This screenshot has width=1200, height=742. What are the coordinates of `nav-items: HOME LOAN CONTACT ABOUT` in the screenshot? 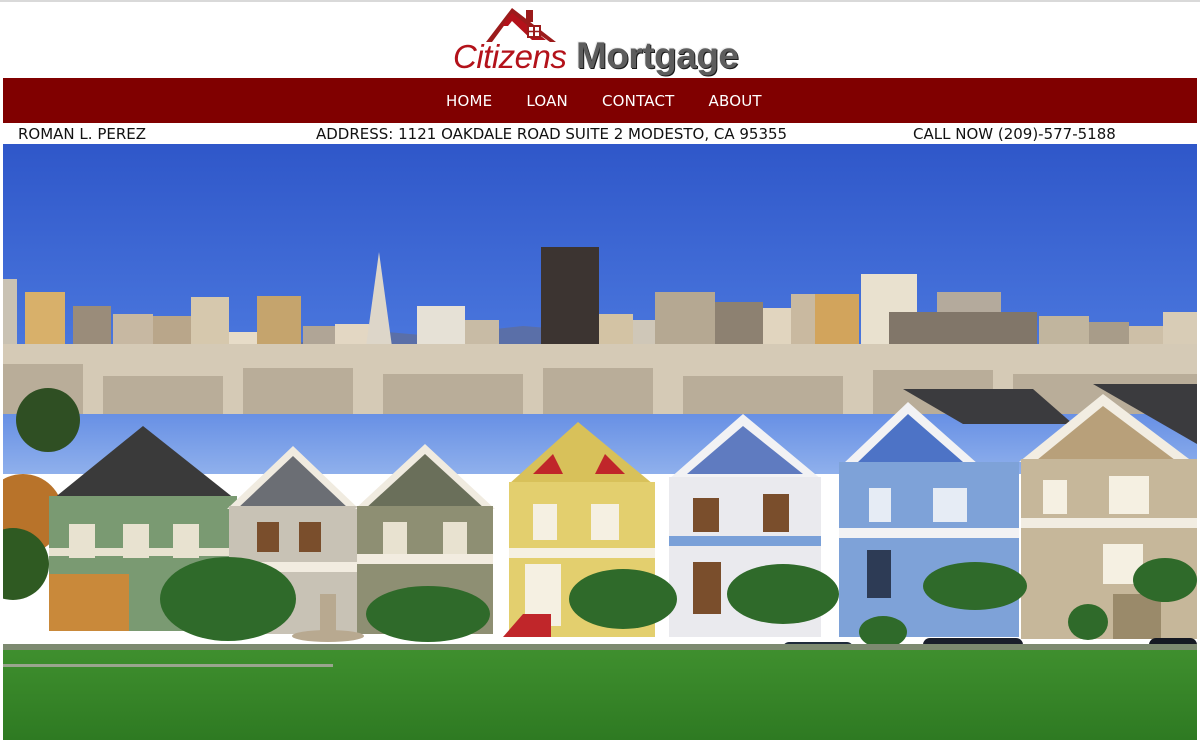 It's located at (621, 100).